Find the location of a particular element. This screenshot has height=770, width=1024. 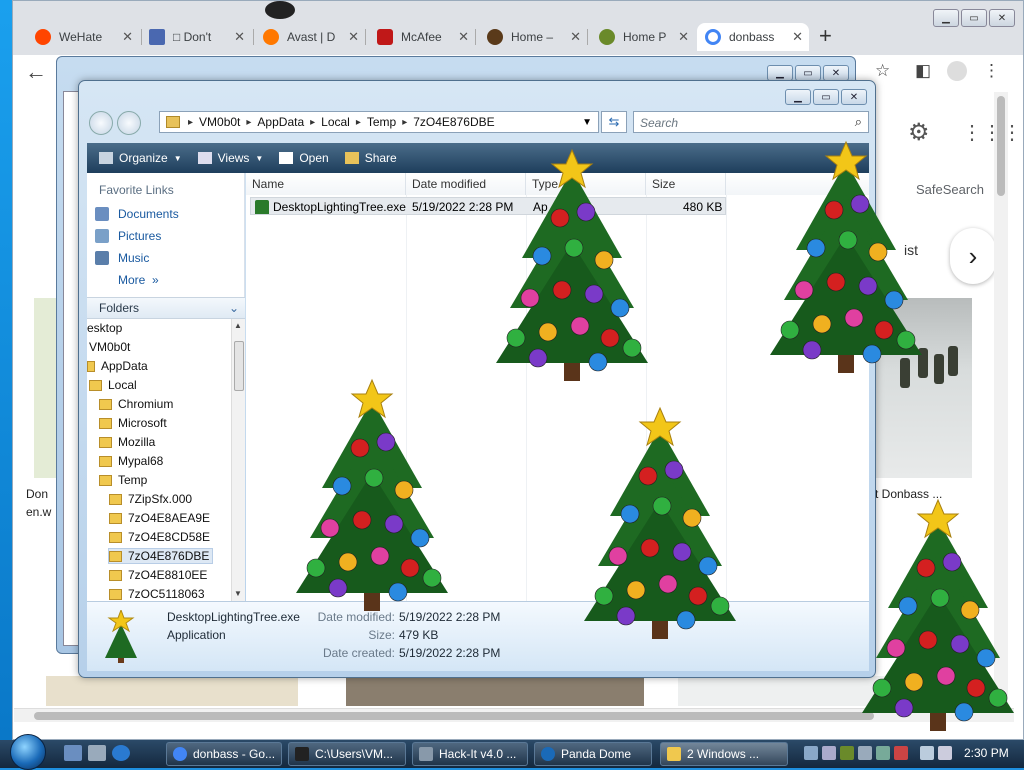

tree-item: Chromium is located at coordinates (136, 404).